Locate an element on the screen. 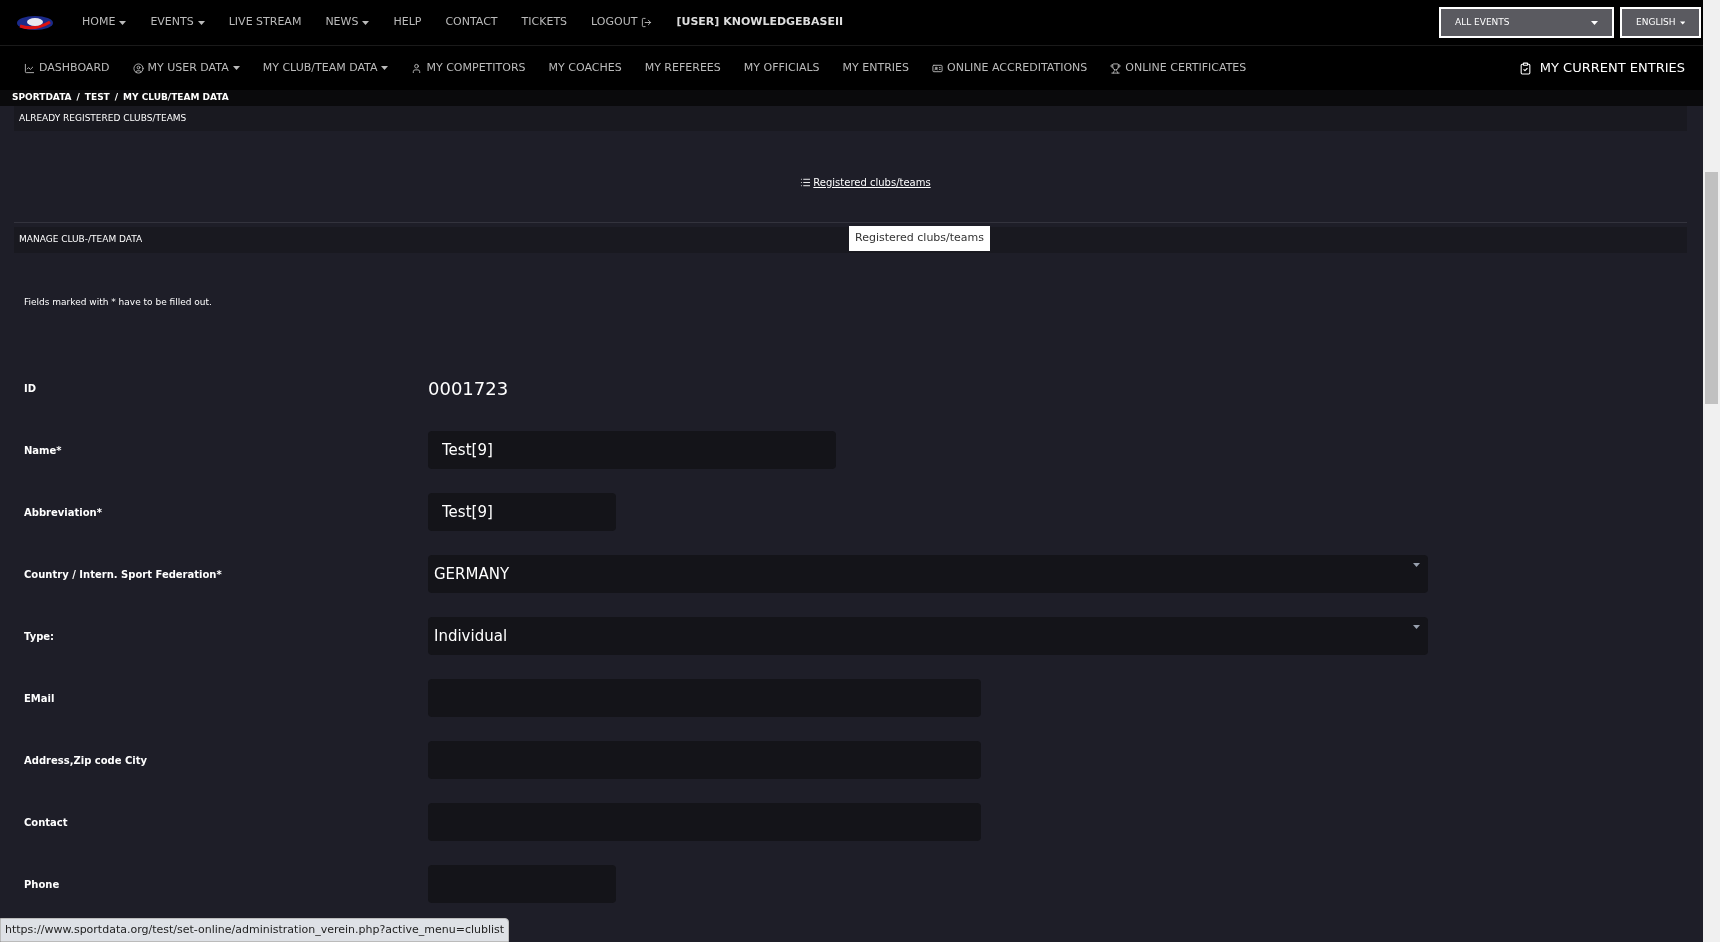 The height and width of the screenshot is (942, 1720). id-value: 0001723 is located at coordinates (468, 388).